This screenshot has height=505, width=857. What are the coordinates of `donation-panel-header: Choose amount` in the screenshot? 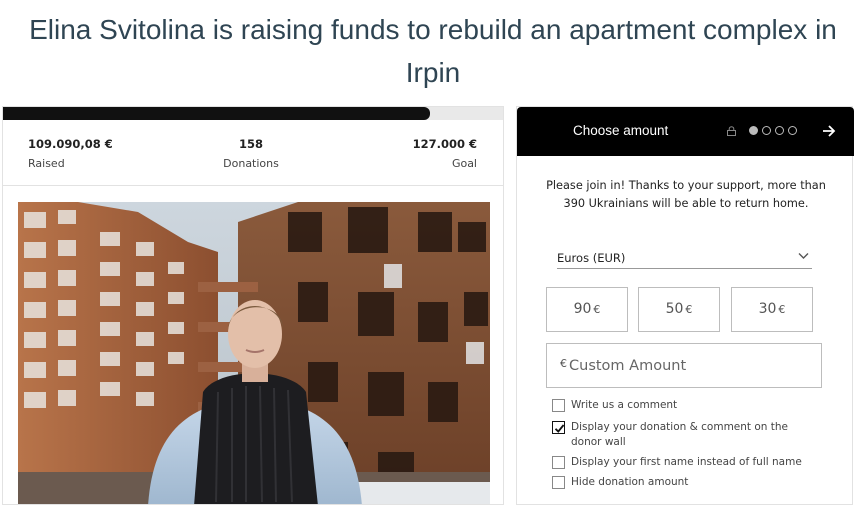 It's located at (685, 131).